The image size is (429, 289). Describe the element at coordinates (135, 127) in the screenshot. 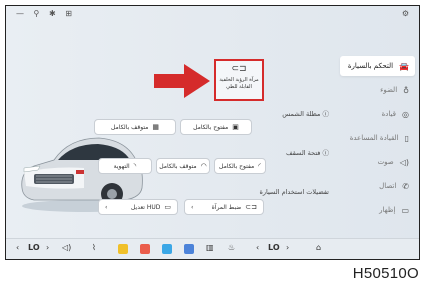

I see `sunshade-stop-button: متوقف بالكامل ▦` at that location.